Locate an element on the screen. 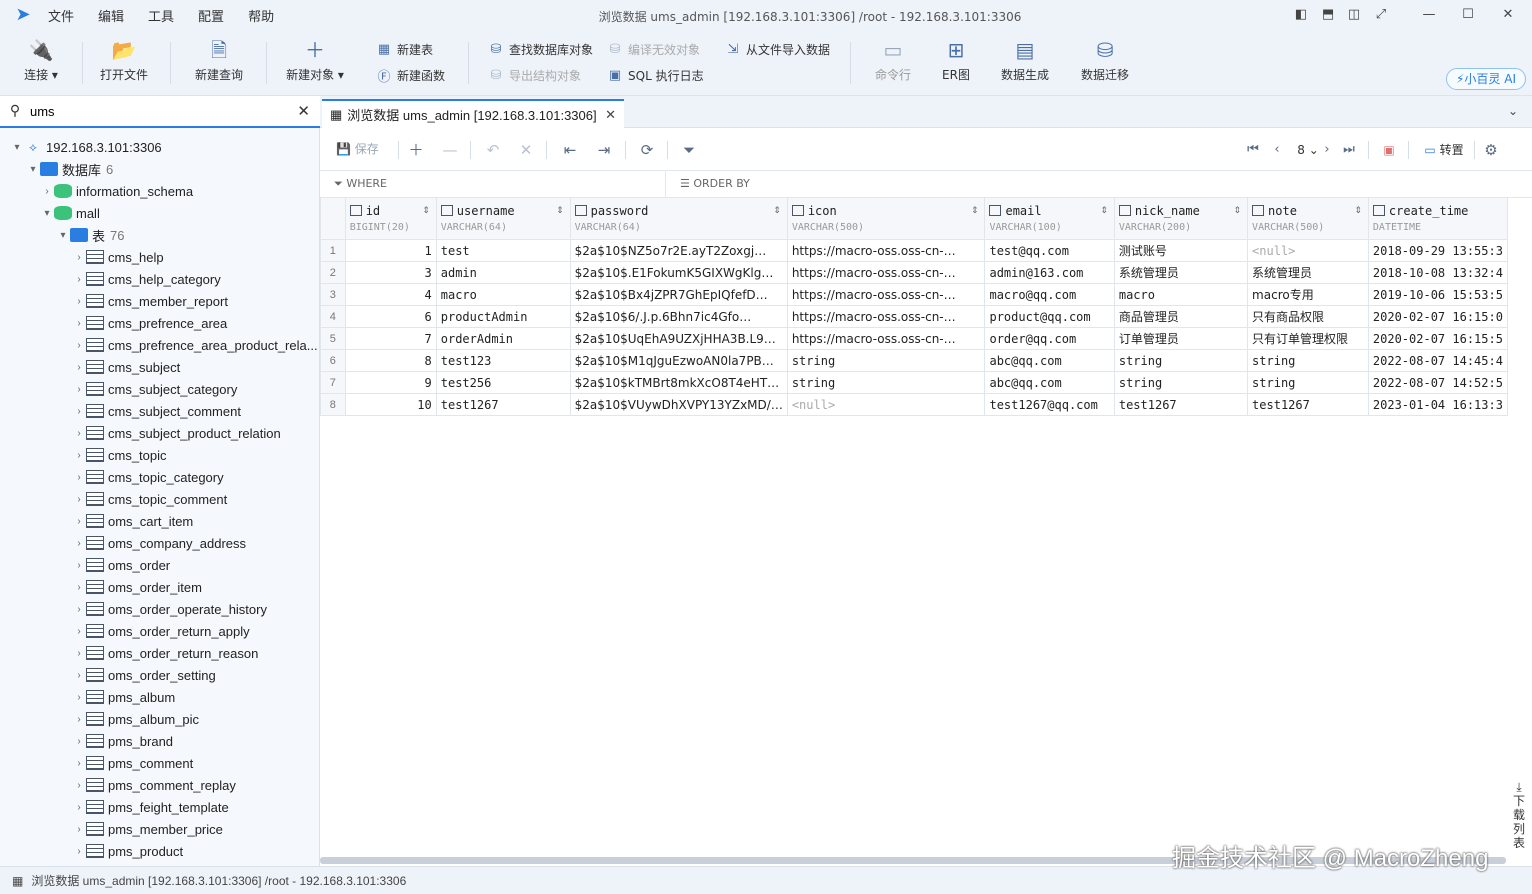 Image resolution: width=1532 pixels, height=894 pixels. tree-table-item: › cms_help_category is located at coordinates (160, 279).